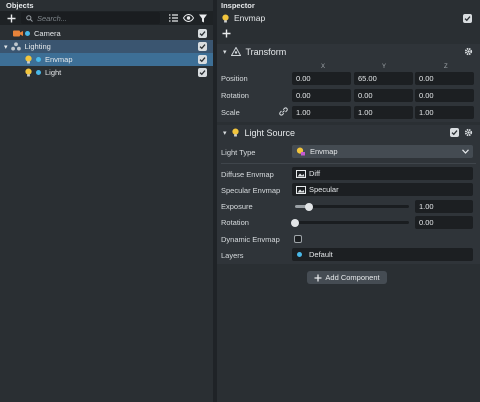  I want to click on specular-envmap-field: Specular, so click(382, 189).